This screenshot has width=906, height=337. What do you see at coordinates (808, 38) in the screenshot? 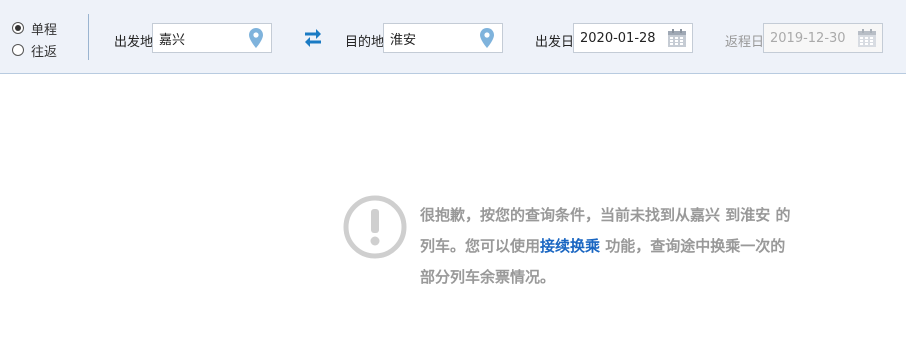
I see `return-date-value: 2019-12-30` at bounding box center [808, 38].